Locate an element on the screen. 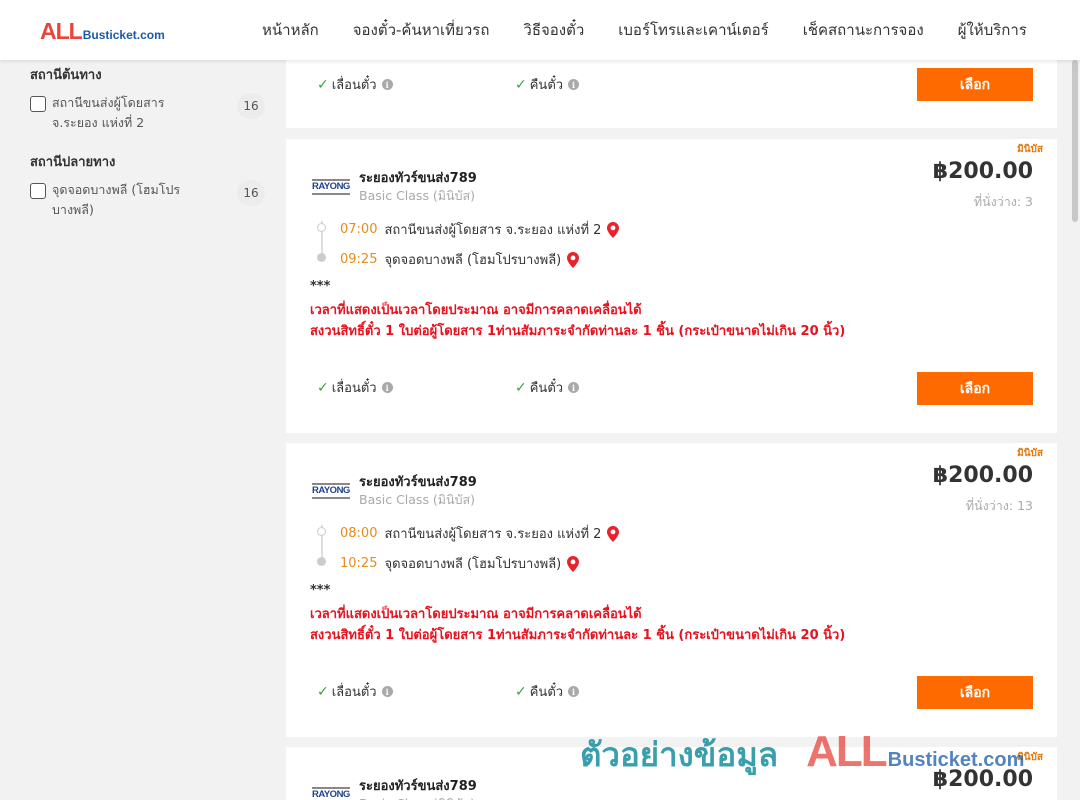  page-scrollbar-thumb is located at coordinates (1075, 141).